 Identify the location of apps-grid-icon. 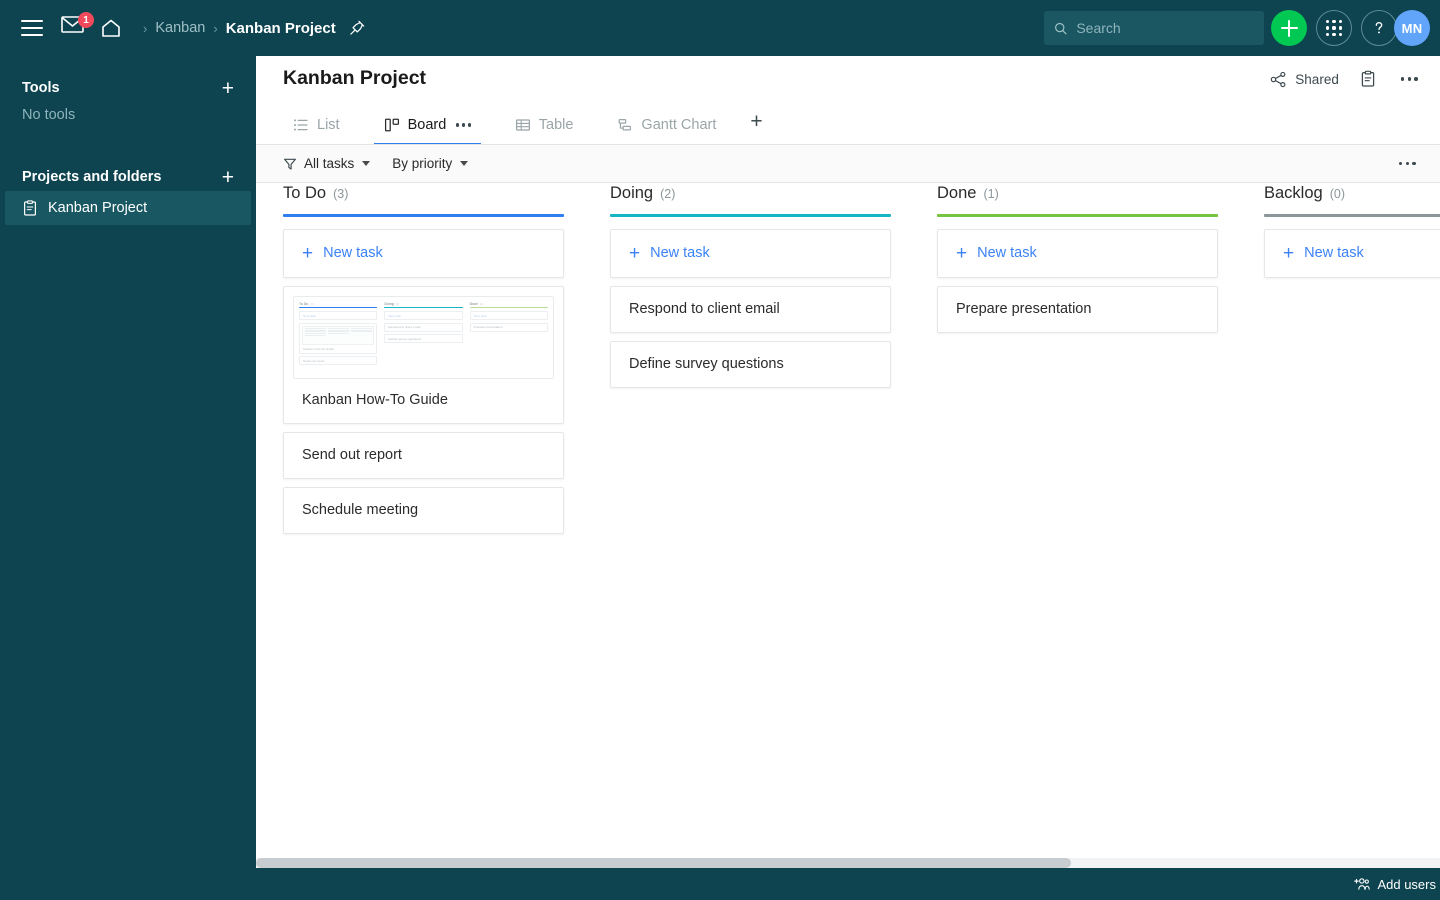
(1334, 28).